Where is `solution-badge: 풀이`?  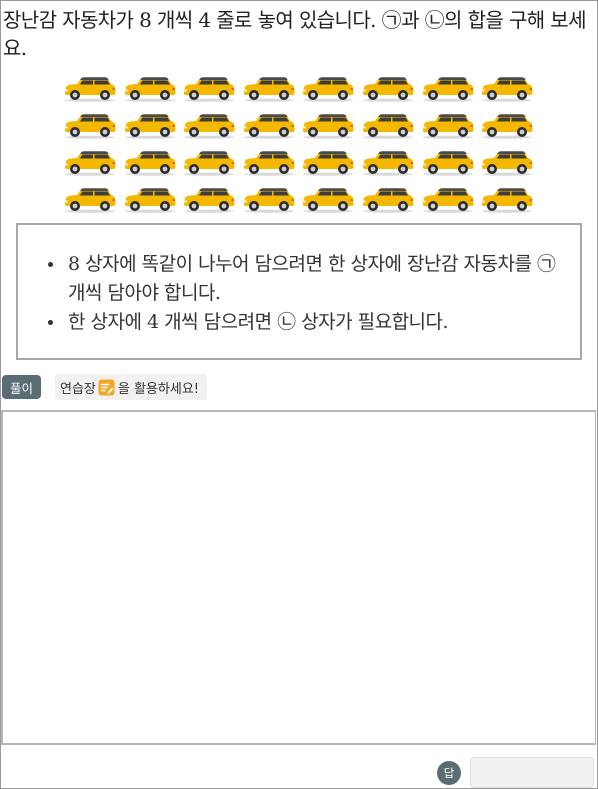 solution-badge: 풀이 is located at coordinates (21, 387).